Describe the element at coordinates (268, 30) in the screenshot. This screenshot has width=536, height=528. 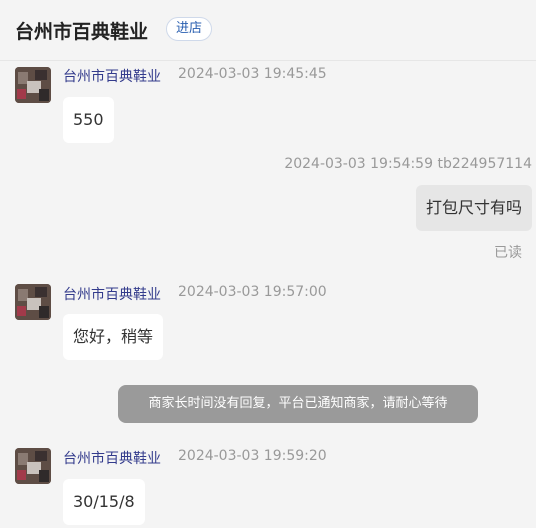
I see `chat-header: 台州市百典鞋业 进店` at that location.